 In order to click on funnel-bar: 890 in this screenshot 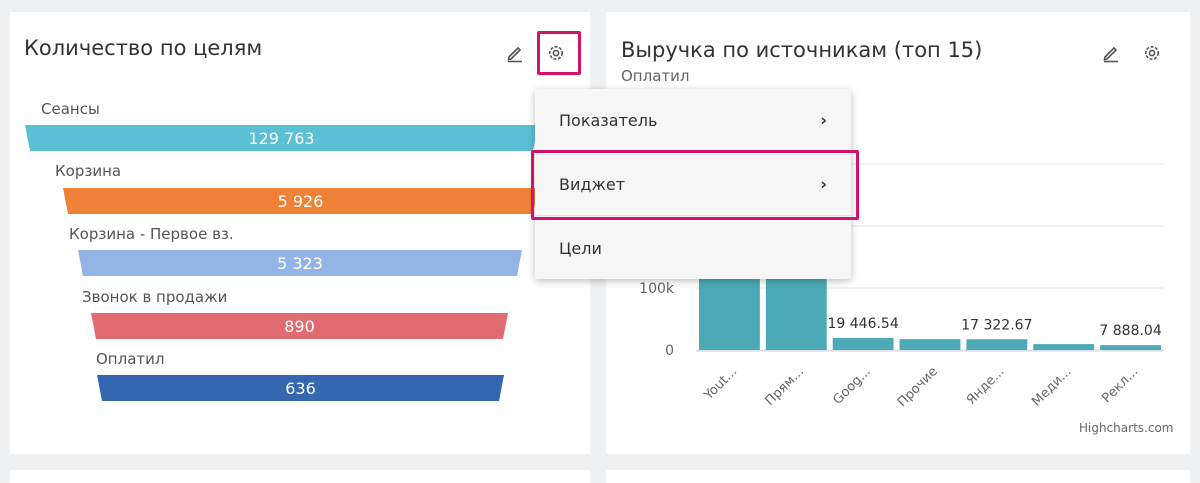, I will do `click(299, 326)`.